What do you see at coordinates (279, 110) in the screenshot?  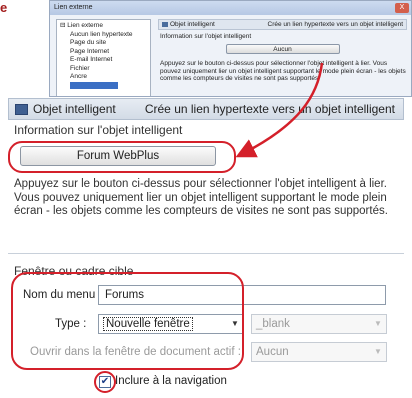 I see `annotation-arrow` at bounding box center [279, 110].